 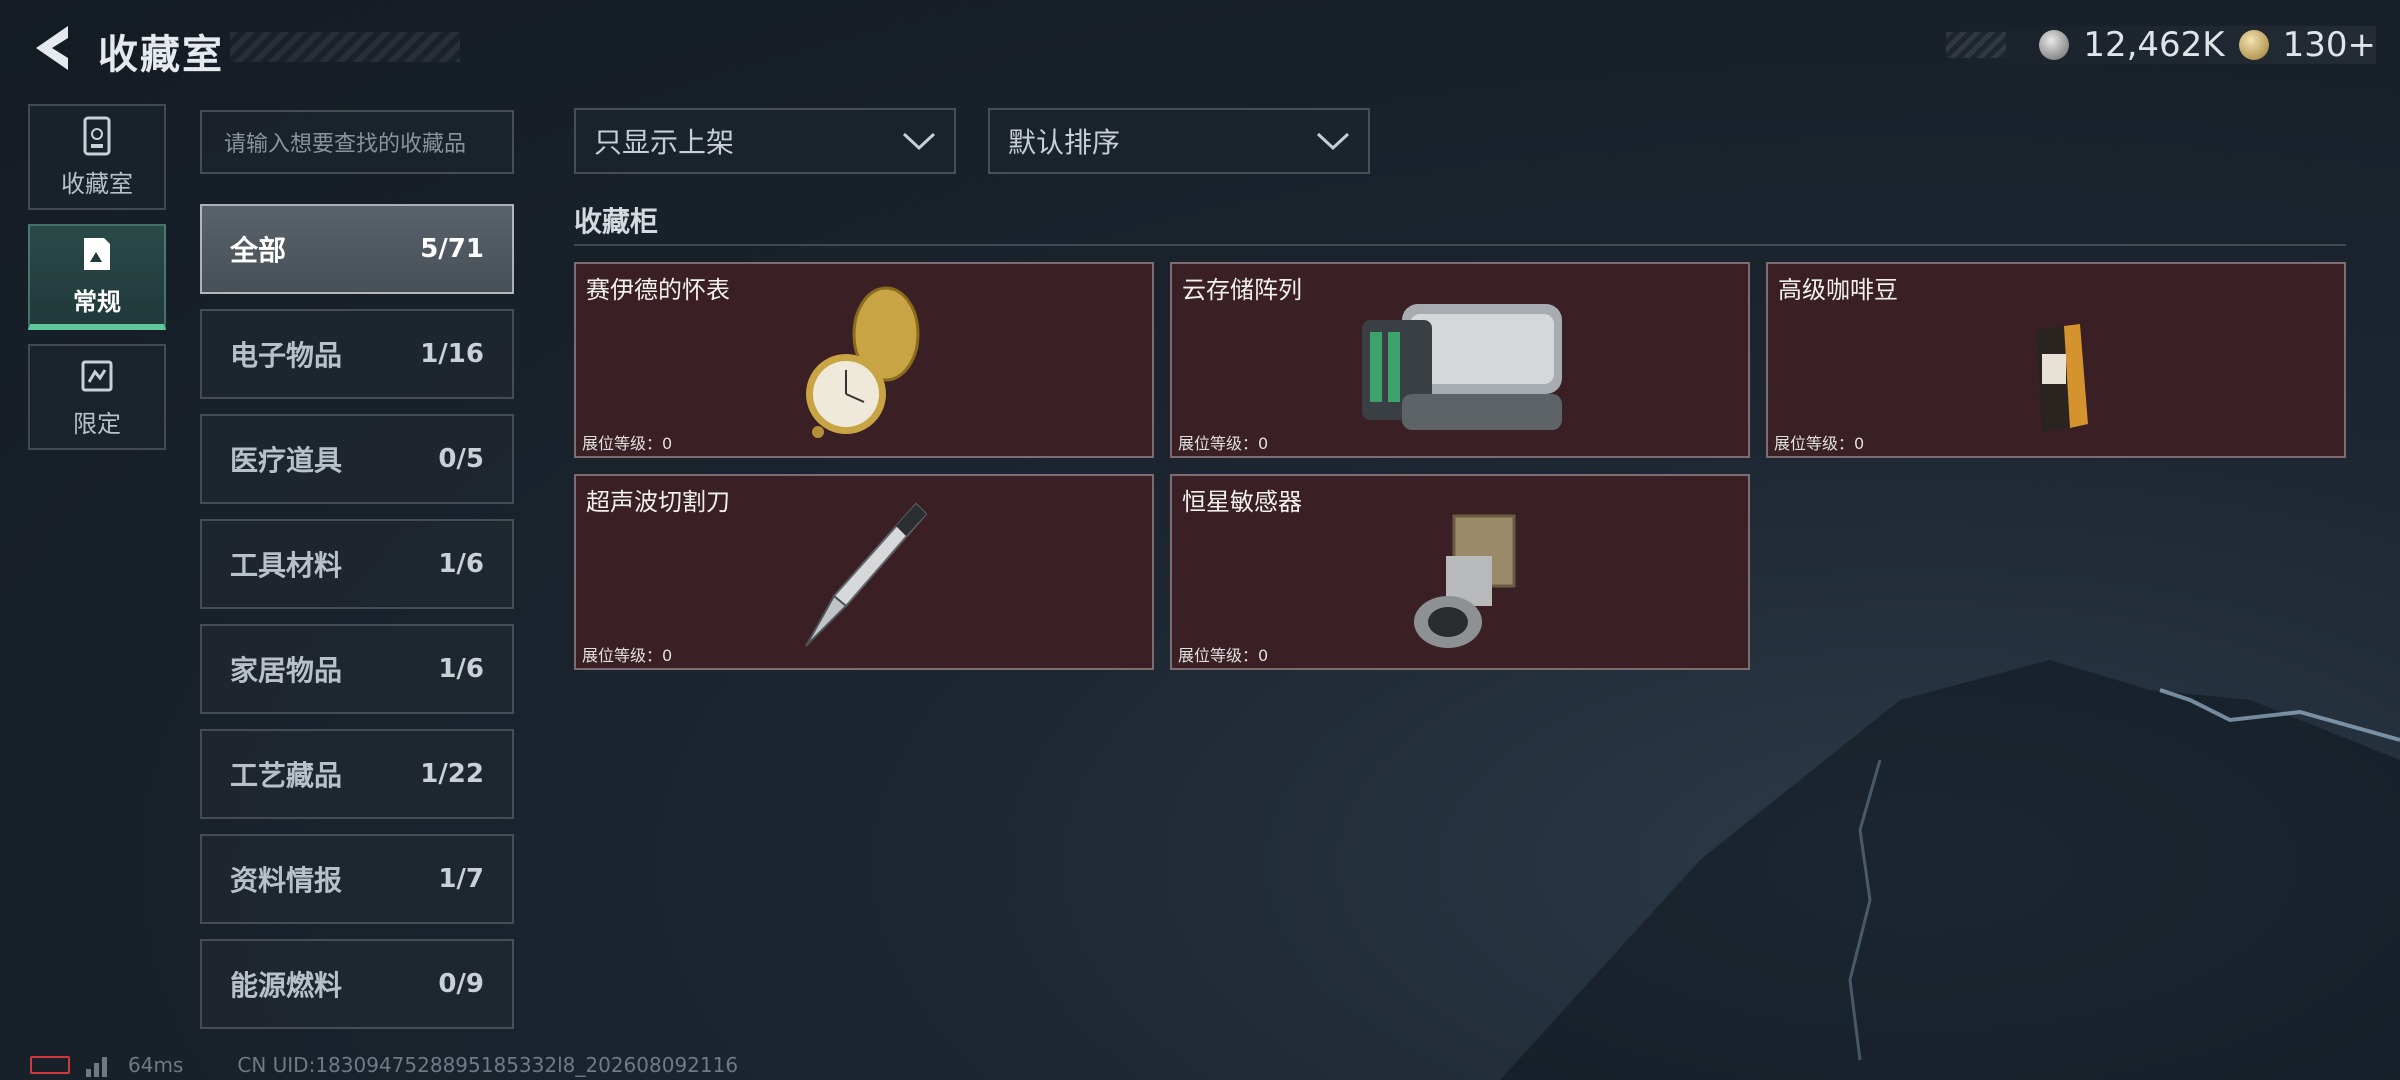 What do you see at coordinates (156, 1065) in the screenshot?
I see `ping-value: 64ms` at bounding box center [156, 1065].